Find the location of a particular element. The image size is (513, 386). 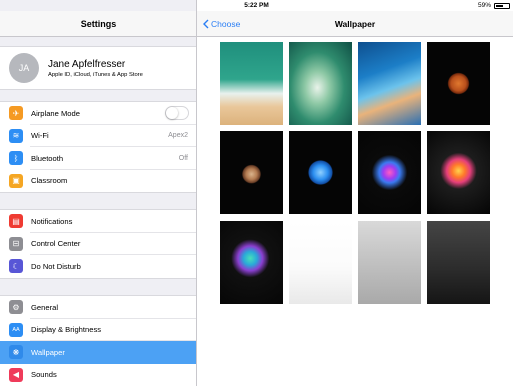

wallpaper-teal-burst is located at coordinates (251, 262).